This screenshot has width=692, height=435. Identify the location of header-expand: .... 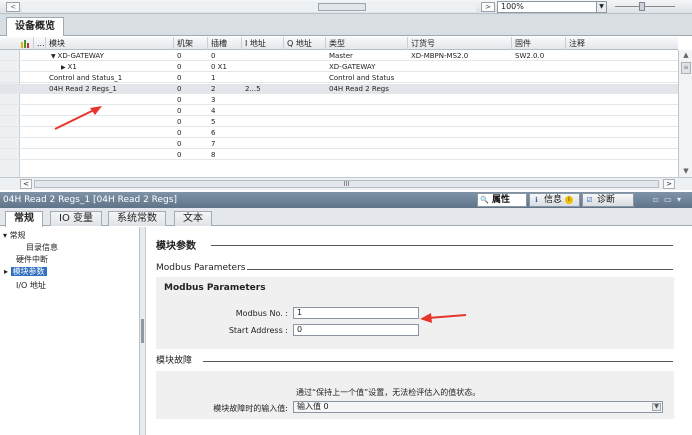
(40, 43).